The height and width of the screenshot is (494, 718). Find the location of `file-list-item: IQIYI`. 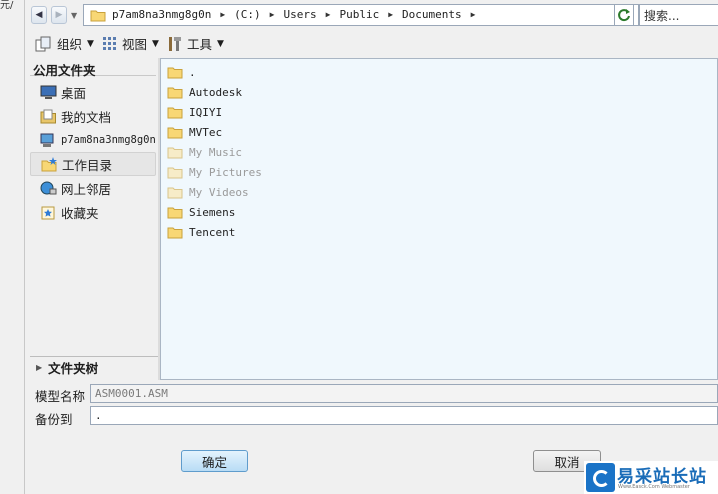

file-list-item: IQIYI is located at coordinates (194, 112).